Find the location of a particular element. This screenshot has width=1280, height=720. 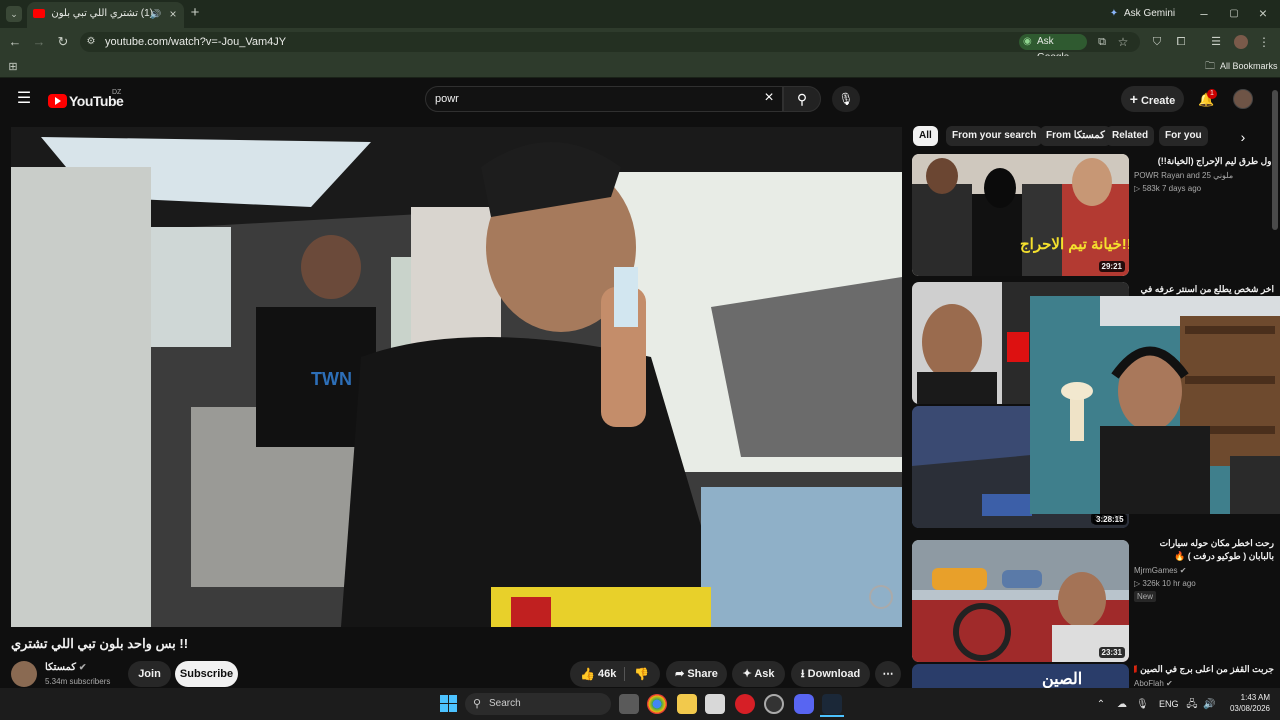

steam-icon is located at coordinates (832, 704).